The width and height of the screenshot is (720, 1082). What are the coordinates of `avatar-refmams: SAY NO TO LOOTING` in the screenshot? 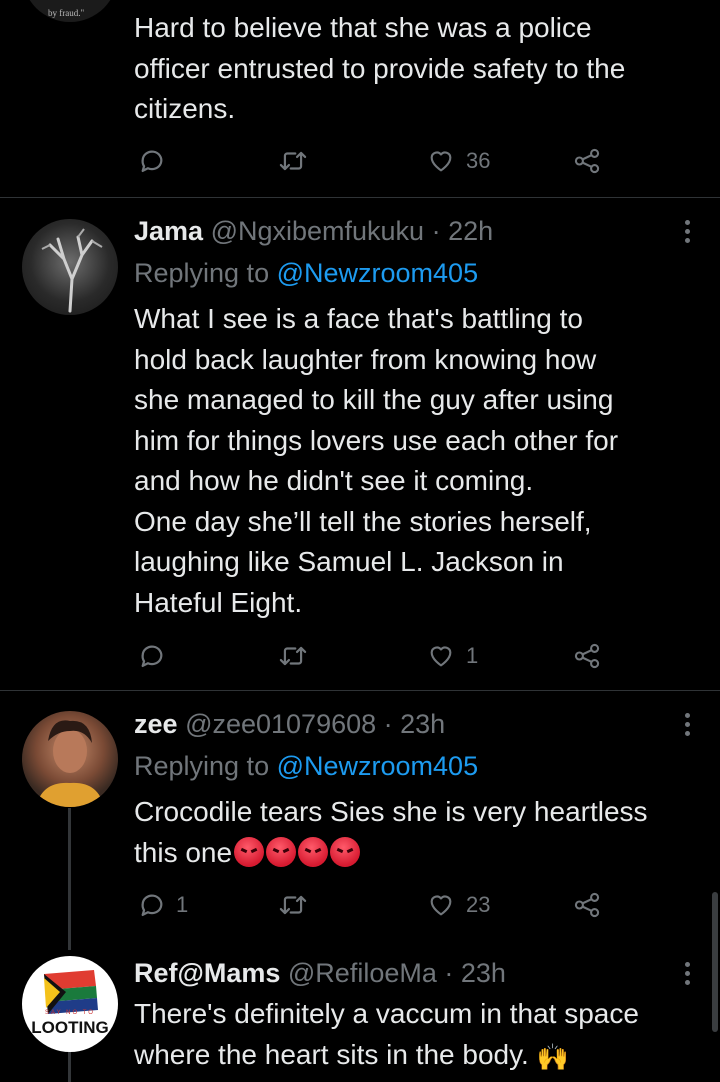 It's located at (70, 1004).